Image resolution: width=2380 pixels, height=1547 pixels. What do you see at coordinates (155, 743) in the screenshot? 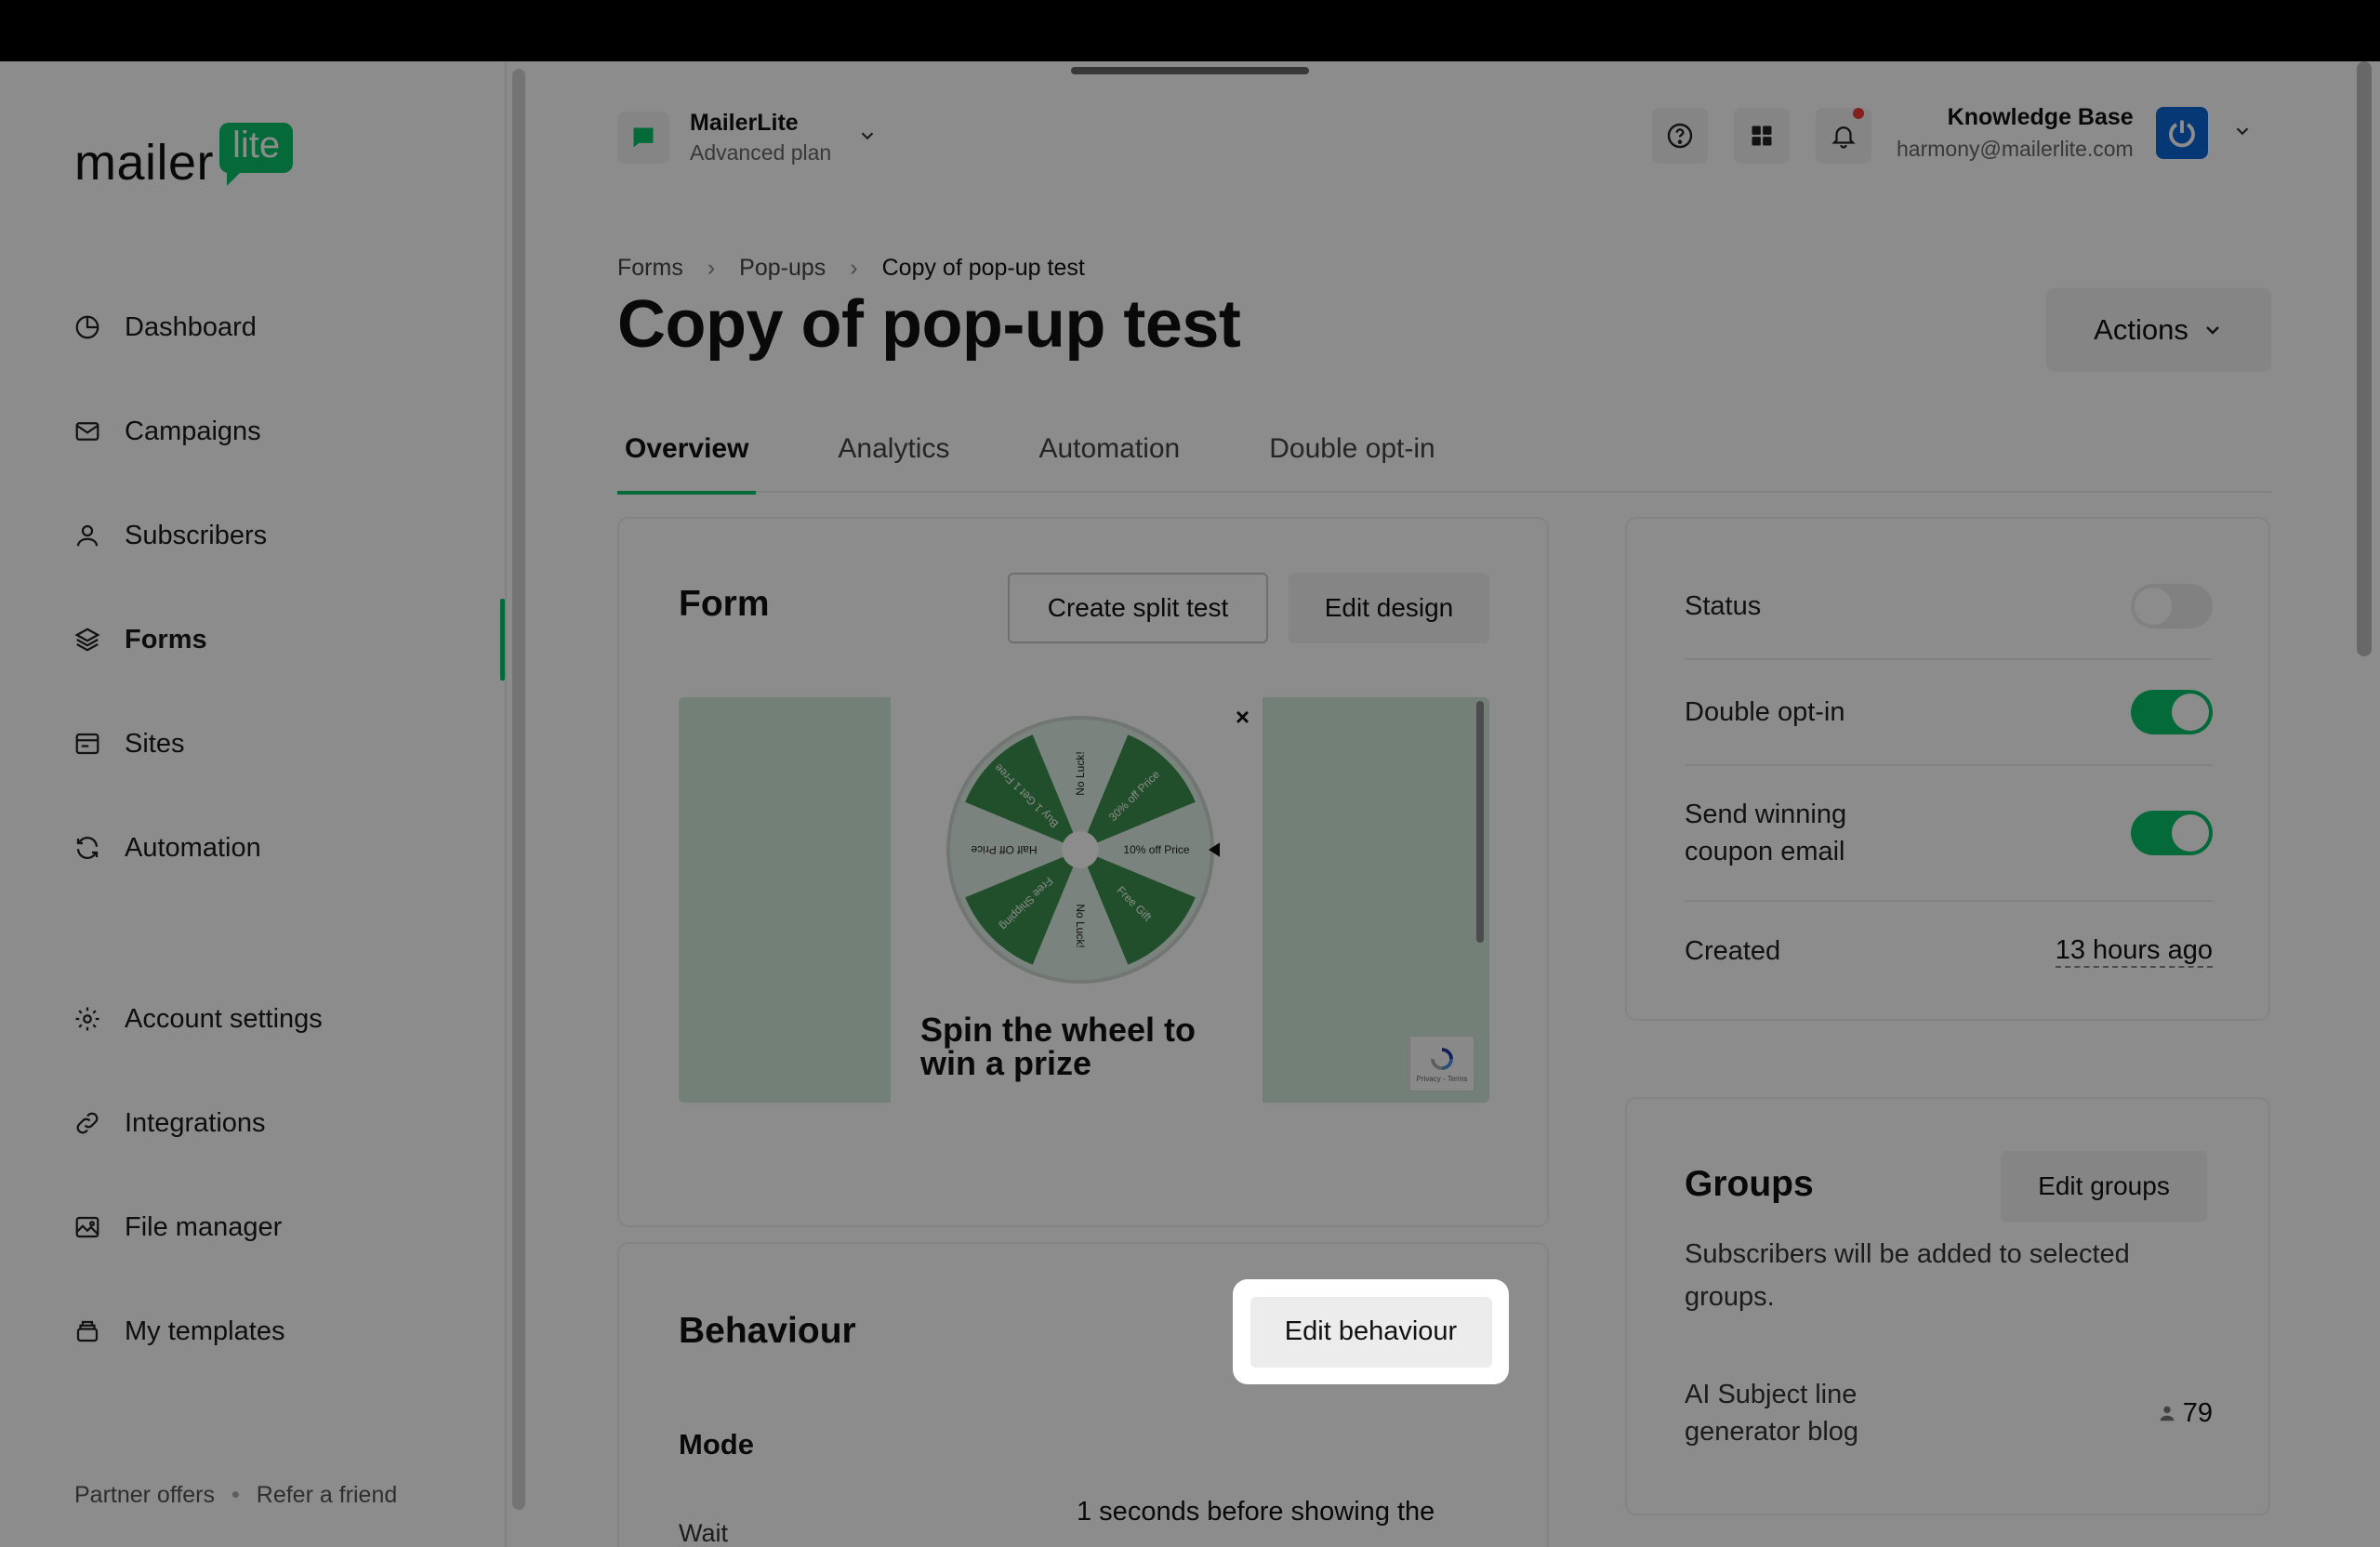
I see `sidebar-item-label: Sites` at bounding box center [155, 743].